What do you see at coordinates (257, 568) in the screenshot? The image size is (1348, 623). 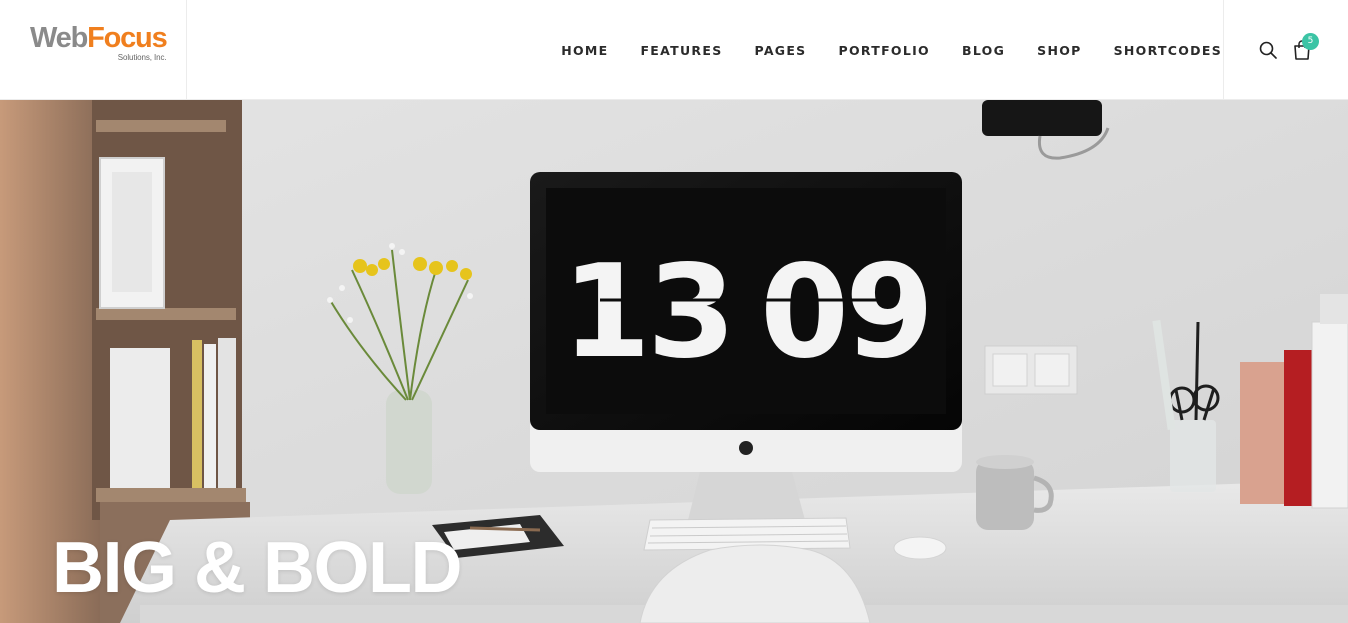 I see `hero-title: BIG & BOLD` at bounding box center [257, 568].